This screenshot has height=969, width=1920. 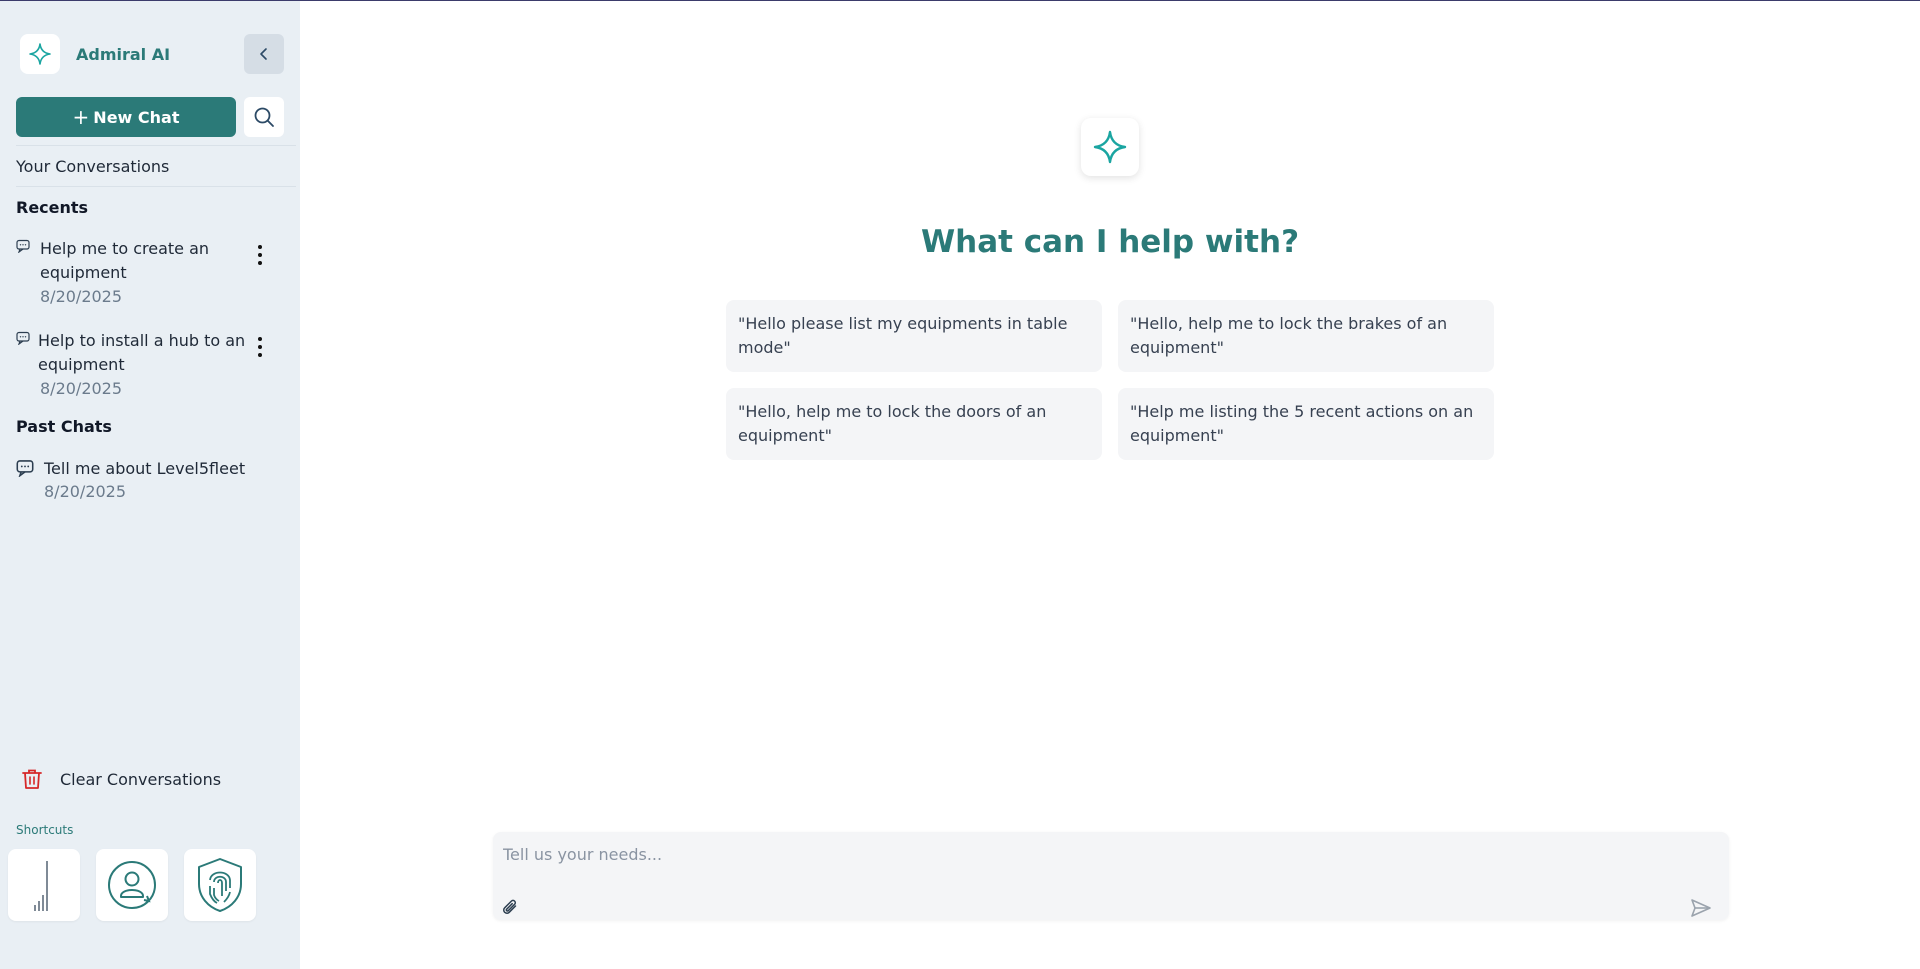 I want to click on send-button, so click(x=1701, y=908).